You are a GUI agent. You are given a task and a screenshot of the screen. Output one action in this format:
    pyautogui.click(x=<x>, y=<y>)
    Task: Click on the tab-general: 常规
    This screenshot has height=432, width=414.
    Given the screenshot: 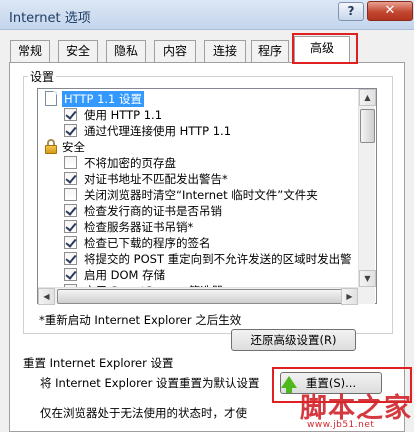 What is the action you would take?
    pyautogui.click(x=30, y=51)
    